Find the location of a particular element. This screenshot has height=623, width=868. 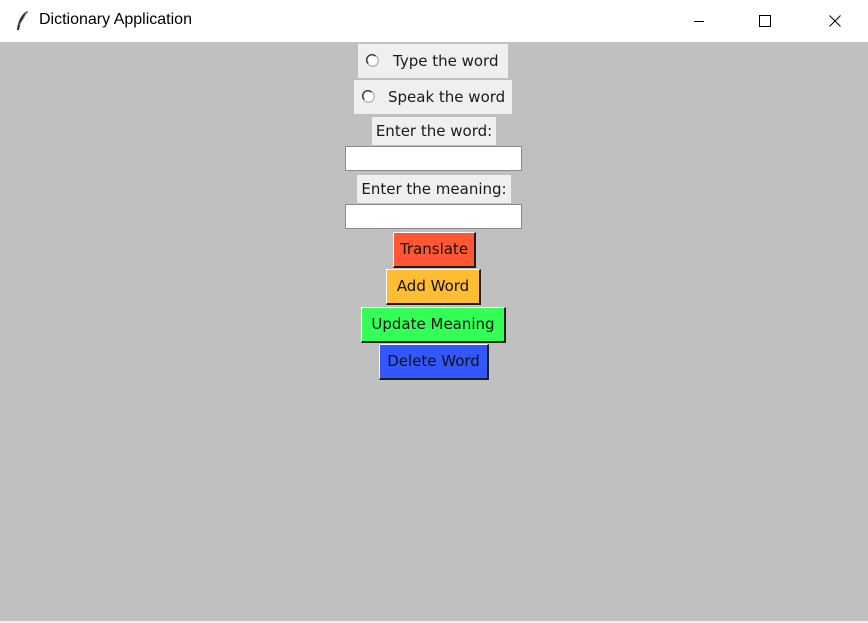

maximize-icon is located at coordinates (765, 21).